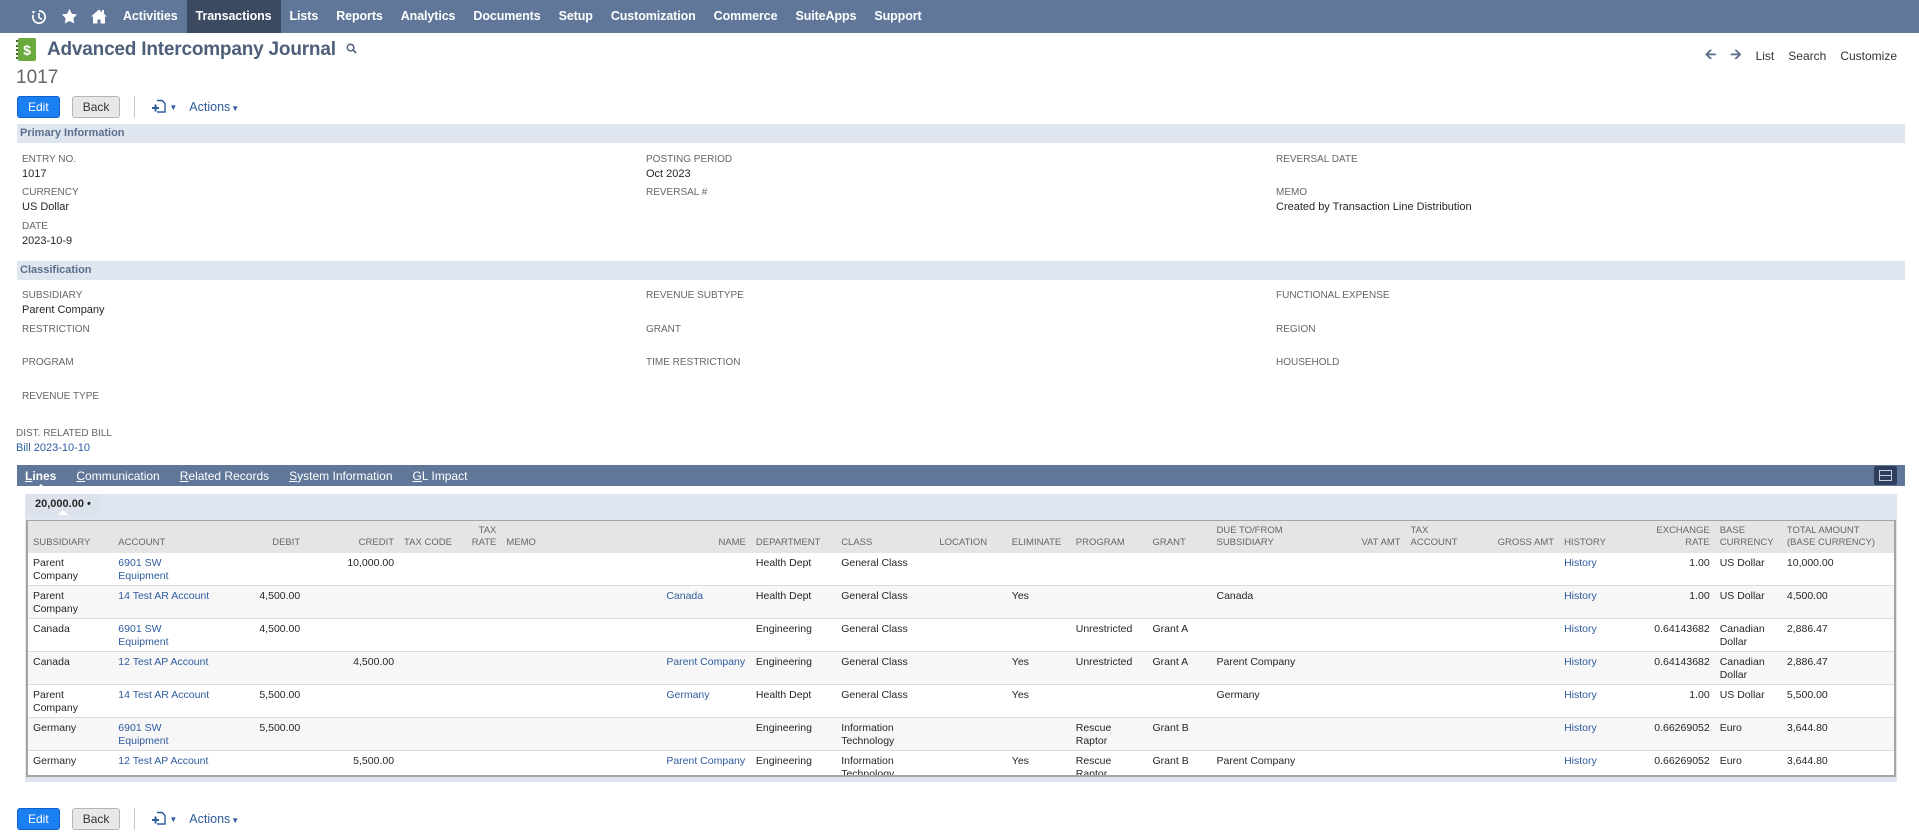  Describe the element at coordinates (69, 16) in the screenshot. I see `favorites-star-icon` at that location.